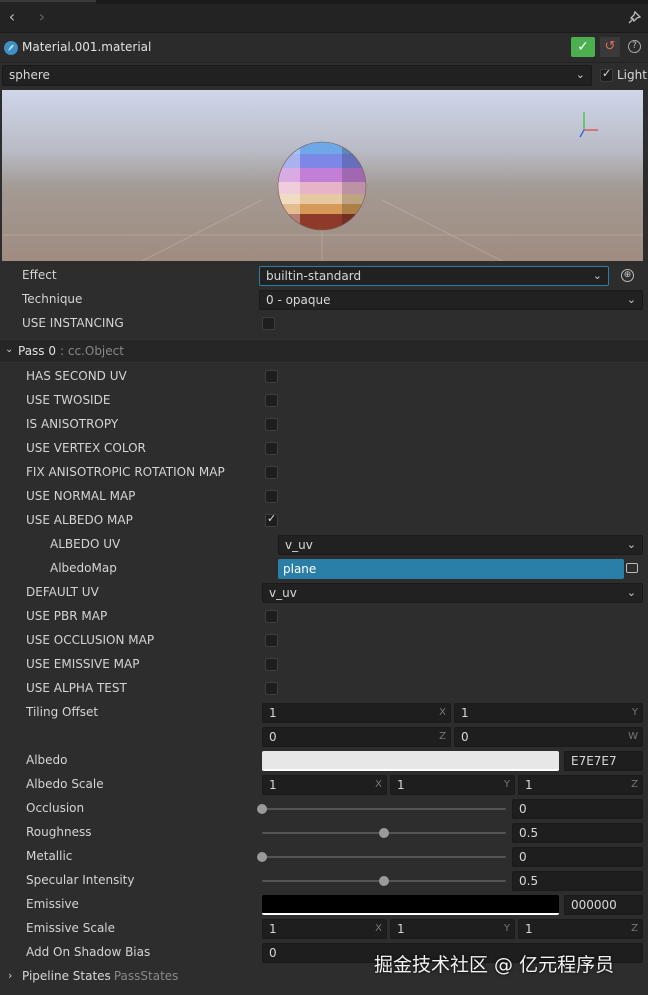  What do you see at coordinates (65, 784) in the screenshot?
I see `albedo-scale-label: Albedo Scale` at bounding box center [65, 784].